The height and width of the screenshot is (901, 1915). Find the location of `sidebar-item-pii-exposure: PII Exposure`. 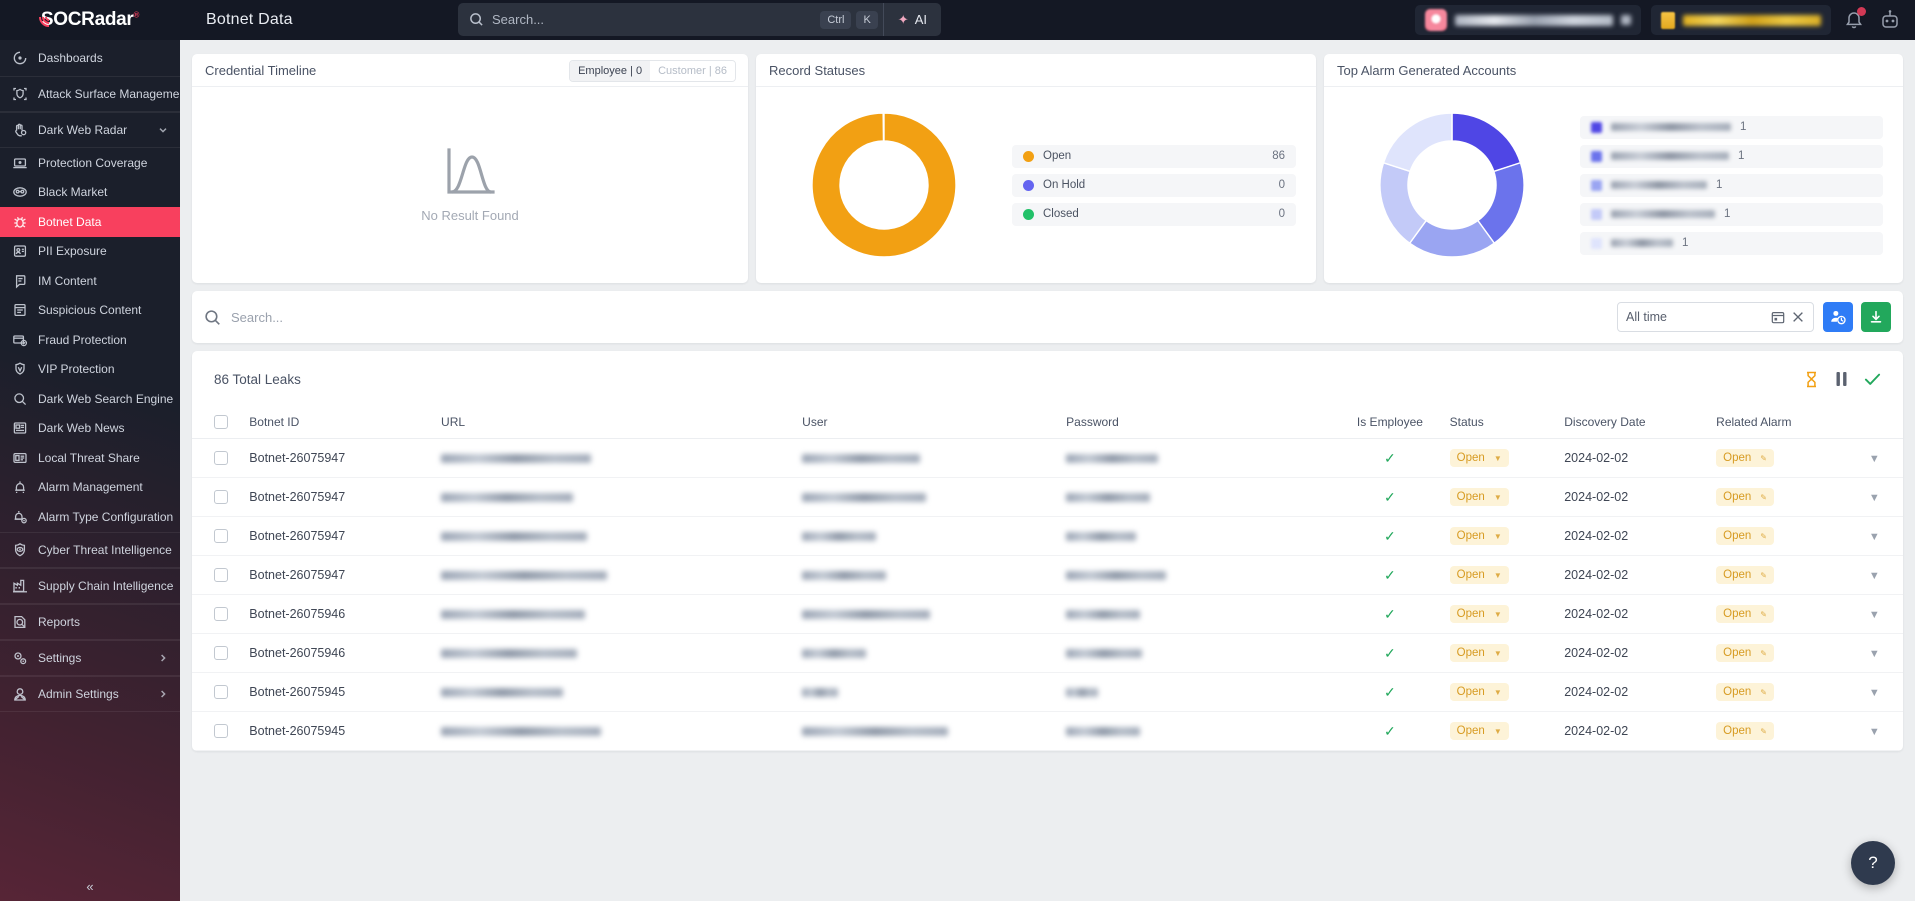

sidebar-item-pii-exposure: PII Exposure is located at coordinates (90, 252).